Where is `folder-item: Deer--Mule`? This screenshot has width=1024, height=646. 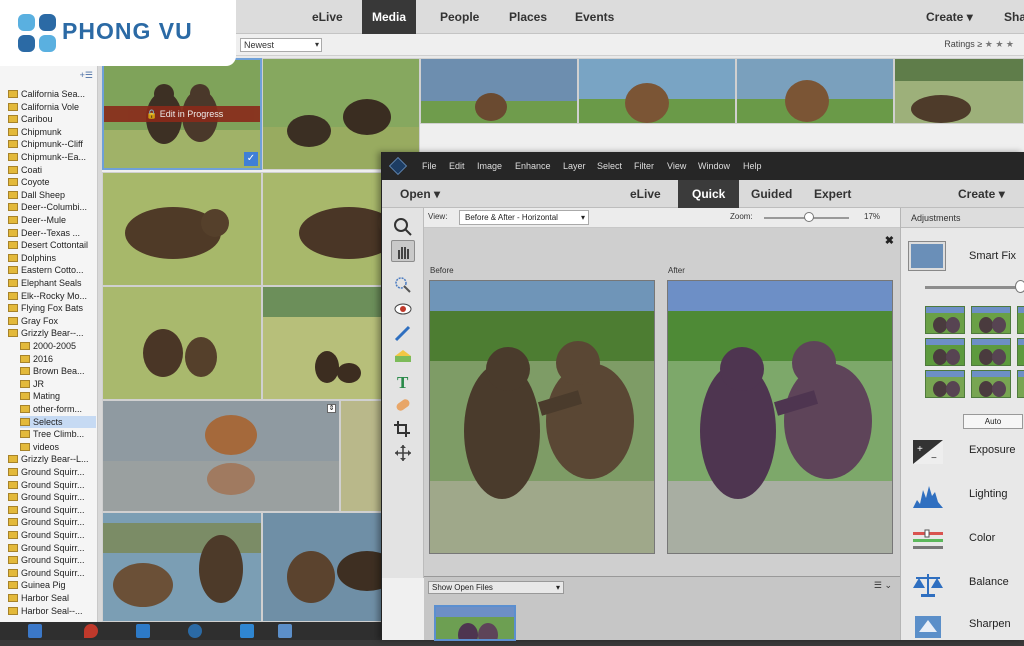 folder-item: Deer--Mule is located at coordinates (52, 220).